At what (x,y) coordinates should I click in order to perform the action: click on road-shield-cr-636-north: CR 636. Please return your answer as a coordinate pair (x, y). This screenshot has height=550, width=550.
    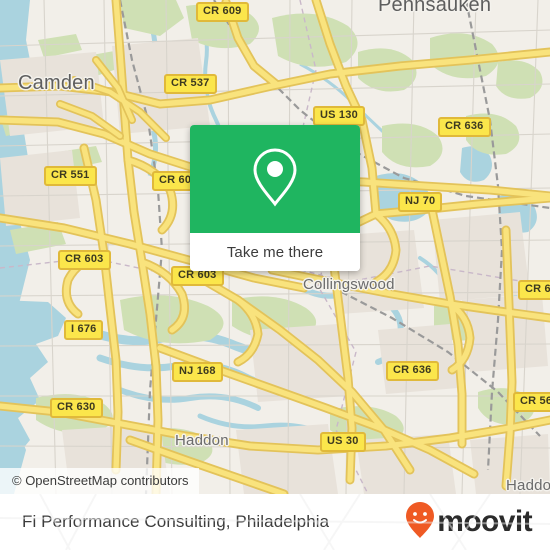
    Looking at the image, I should click on (464, 127).